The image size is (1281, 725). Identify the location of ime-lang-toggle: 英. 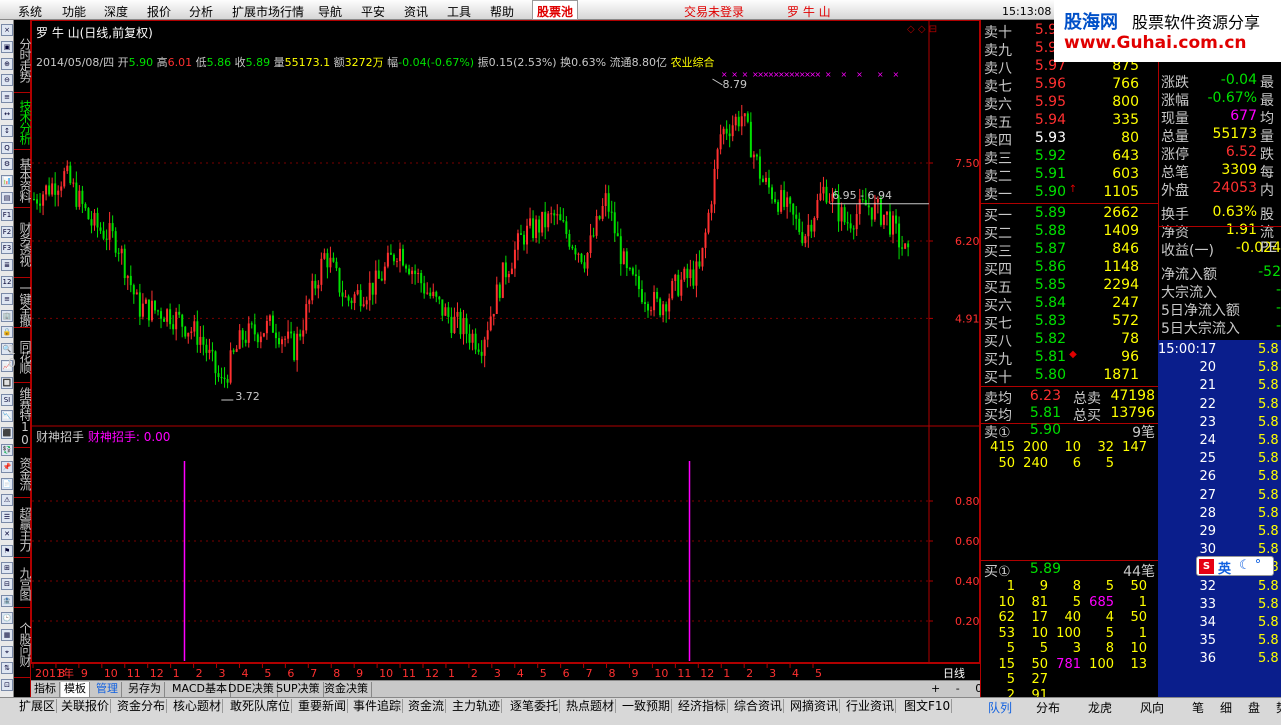
(1224, 567).